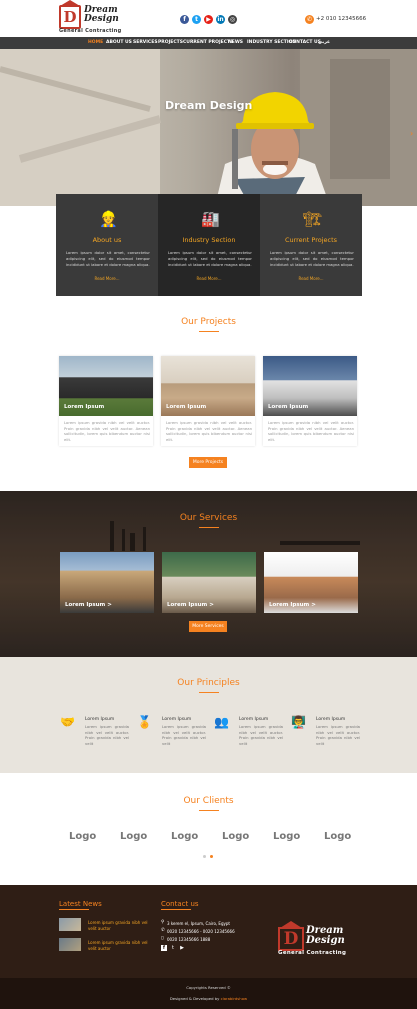 The width and height of the screenshot is (417, 1009). I want to click on nav-contact: CONTACT US, so click(305, 42).